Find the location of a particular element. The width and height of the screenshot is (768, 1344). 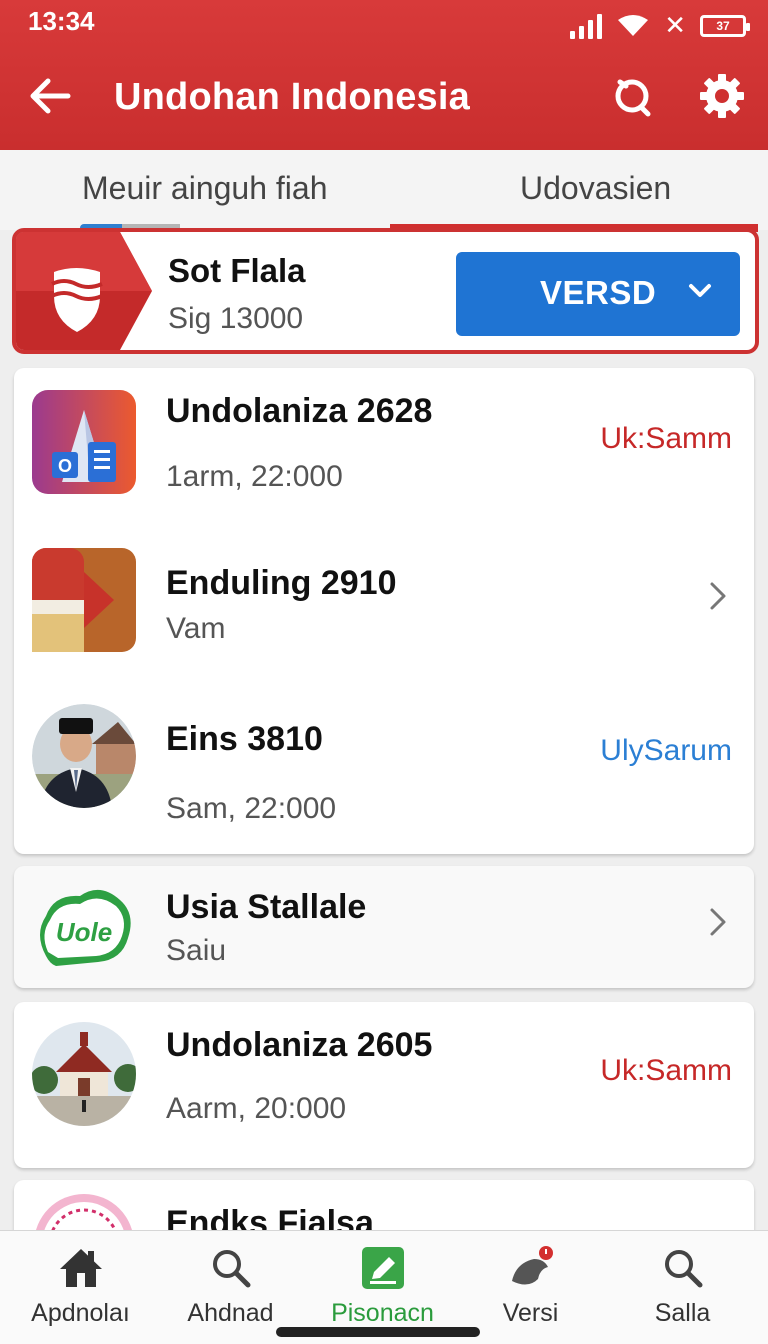

tab-udovasien: Udovasien is located at coordinates (595, 188).